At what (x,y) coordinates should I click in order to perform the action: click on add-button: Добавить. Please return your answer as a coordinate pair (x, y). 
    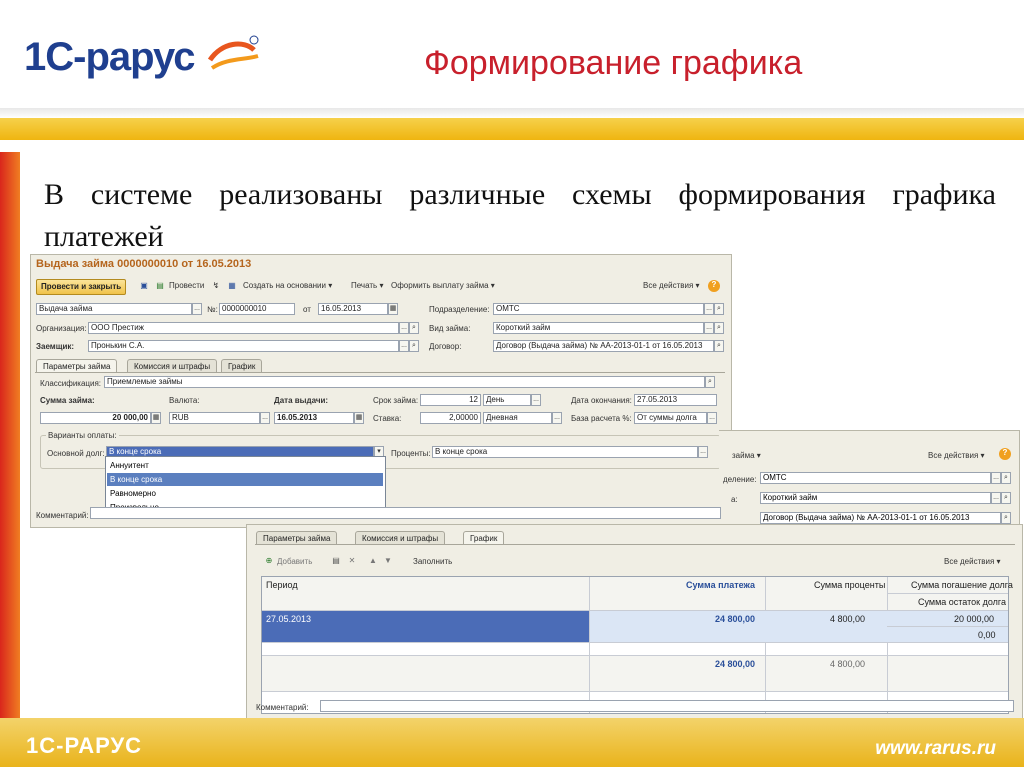
    Looking at the image, I should click on (294, 561).